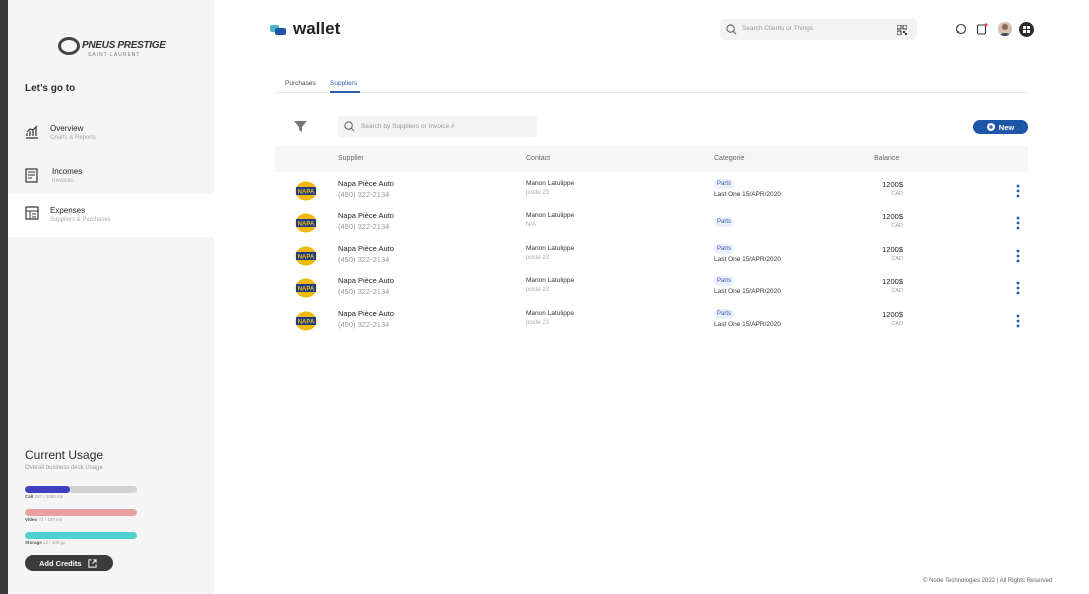 Image resolution: width=1089 pixels, height=594 pixels. I want to click on tab-purchases: Purchases, so click(300, 83).